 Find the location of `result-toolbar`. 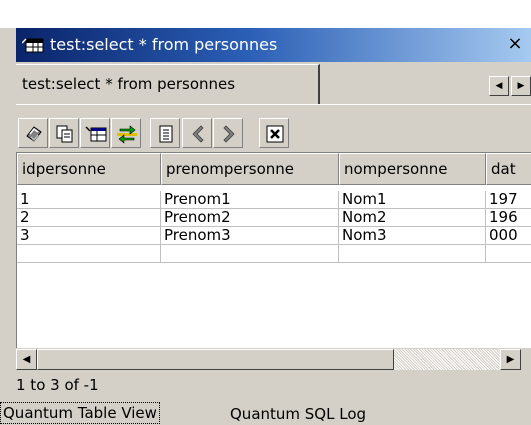

result-toolbar is located at coordinates (273, 135).